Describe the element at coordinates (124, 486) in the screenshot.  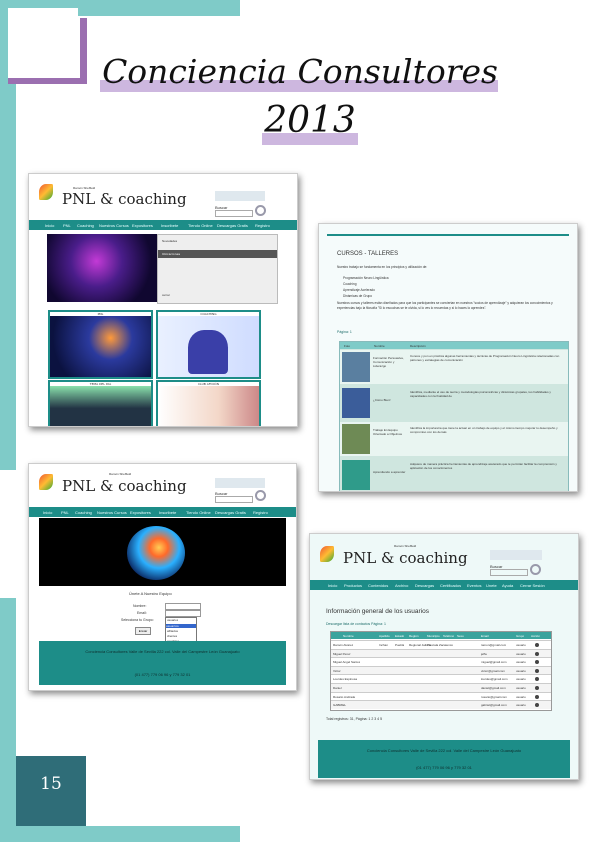
I see `logo-name-2: PNL & coaching` at that location.